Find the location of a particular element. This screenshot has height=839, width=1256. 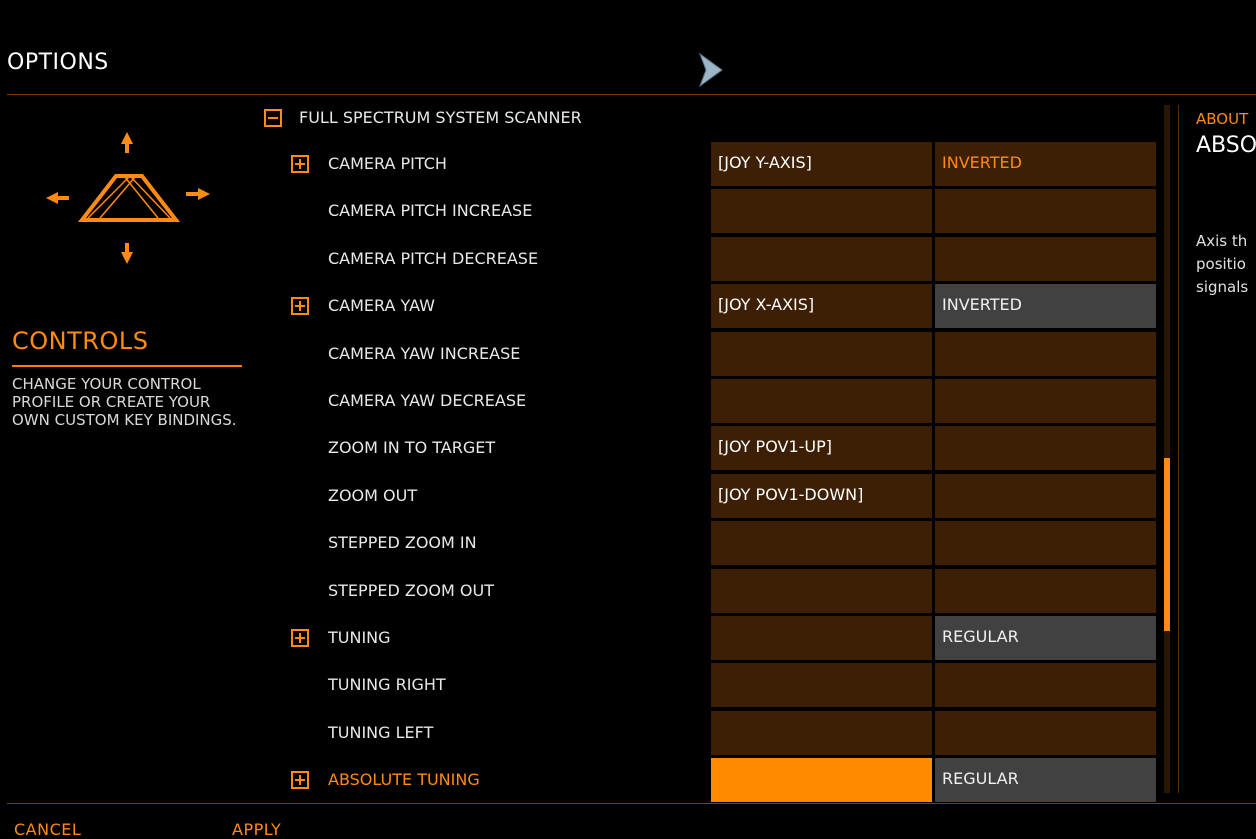

binding-label: CAMERA YAW INCREASE is located at coordinates (424, 353).